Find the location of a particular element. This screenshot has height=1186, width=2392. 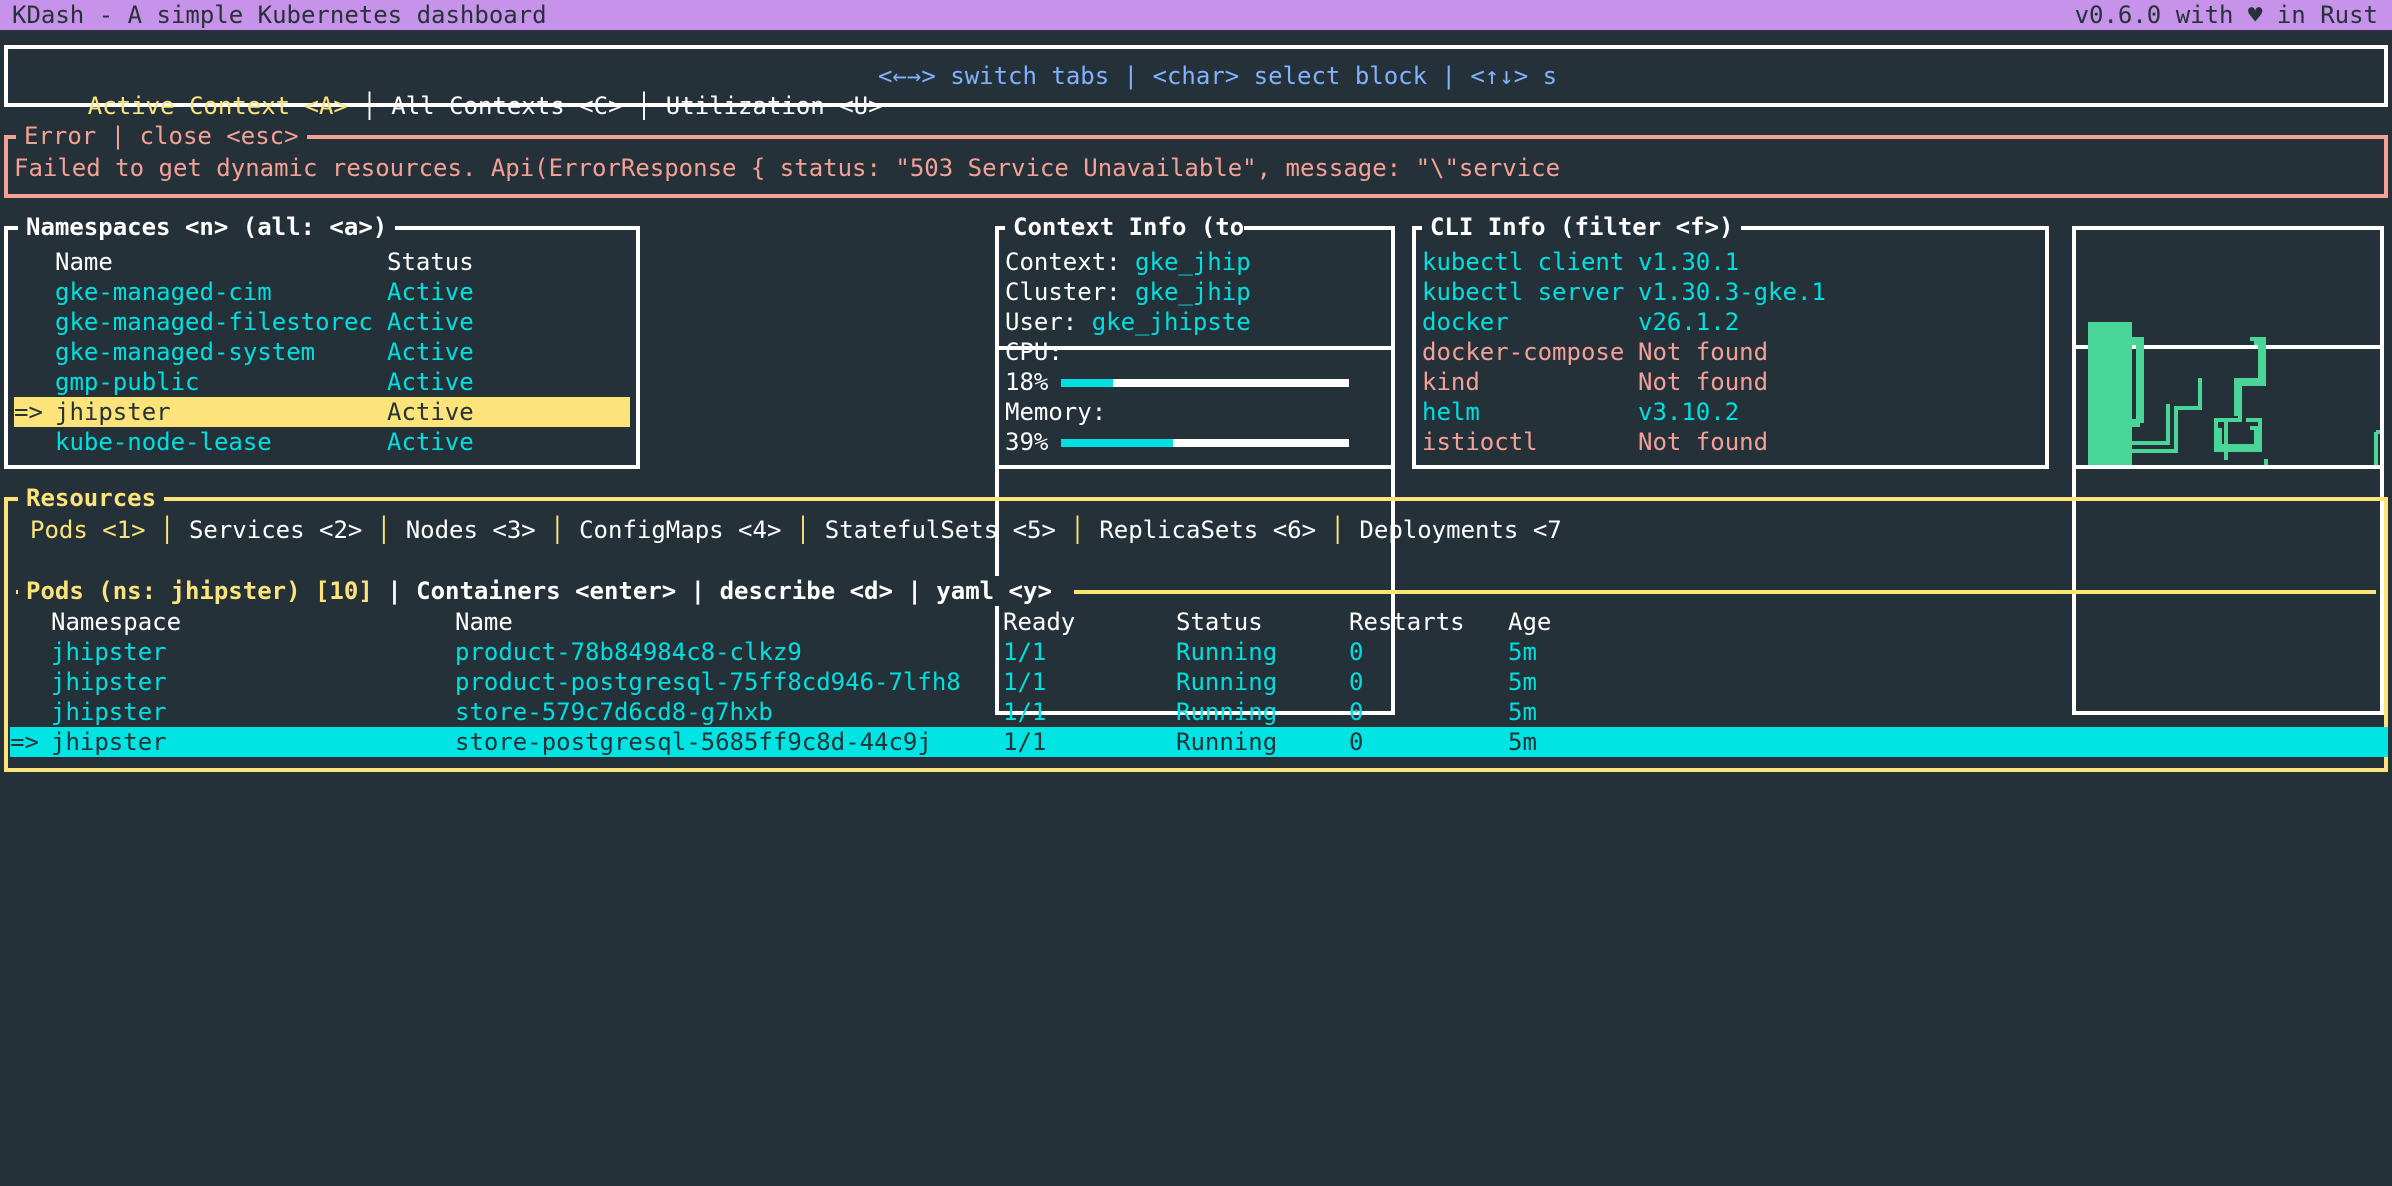

cli-info-title: CLI Info (filter <f>) is located at coordinates (1582, 227).